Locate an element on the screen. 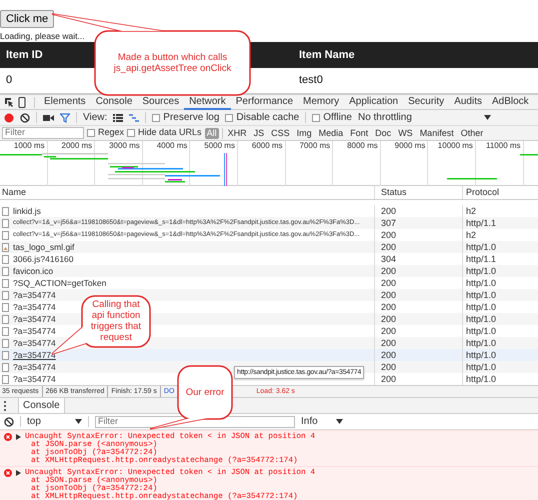  callout-text: Made a button which calls js_api.getAssetTree onClick is located at coordinates (172, 63).